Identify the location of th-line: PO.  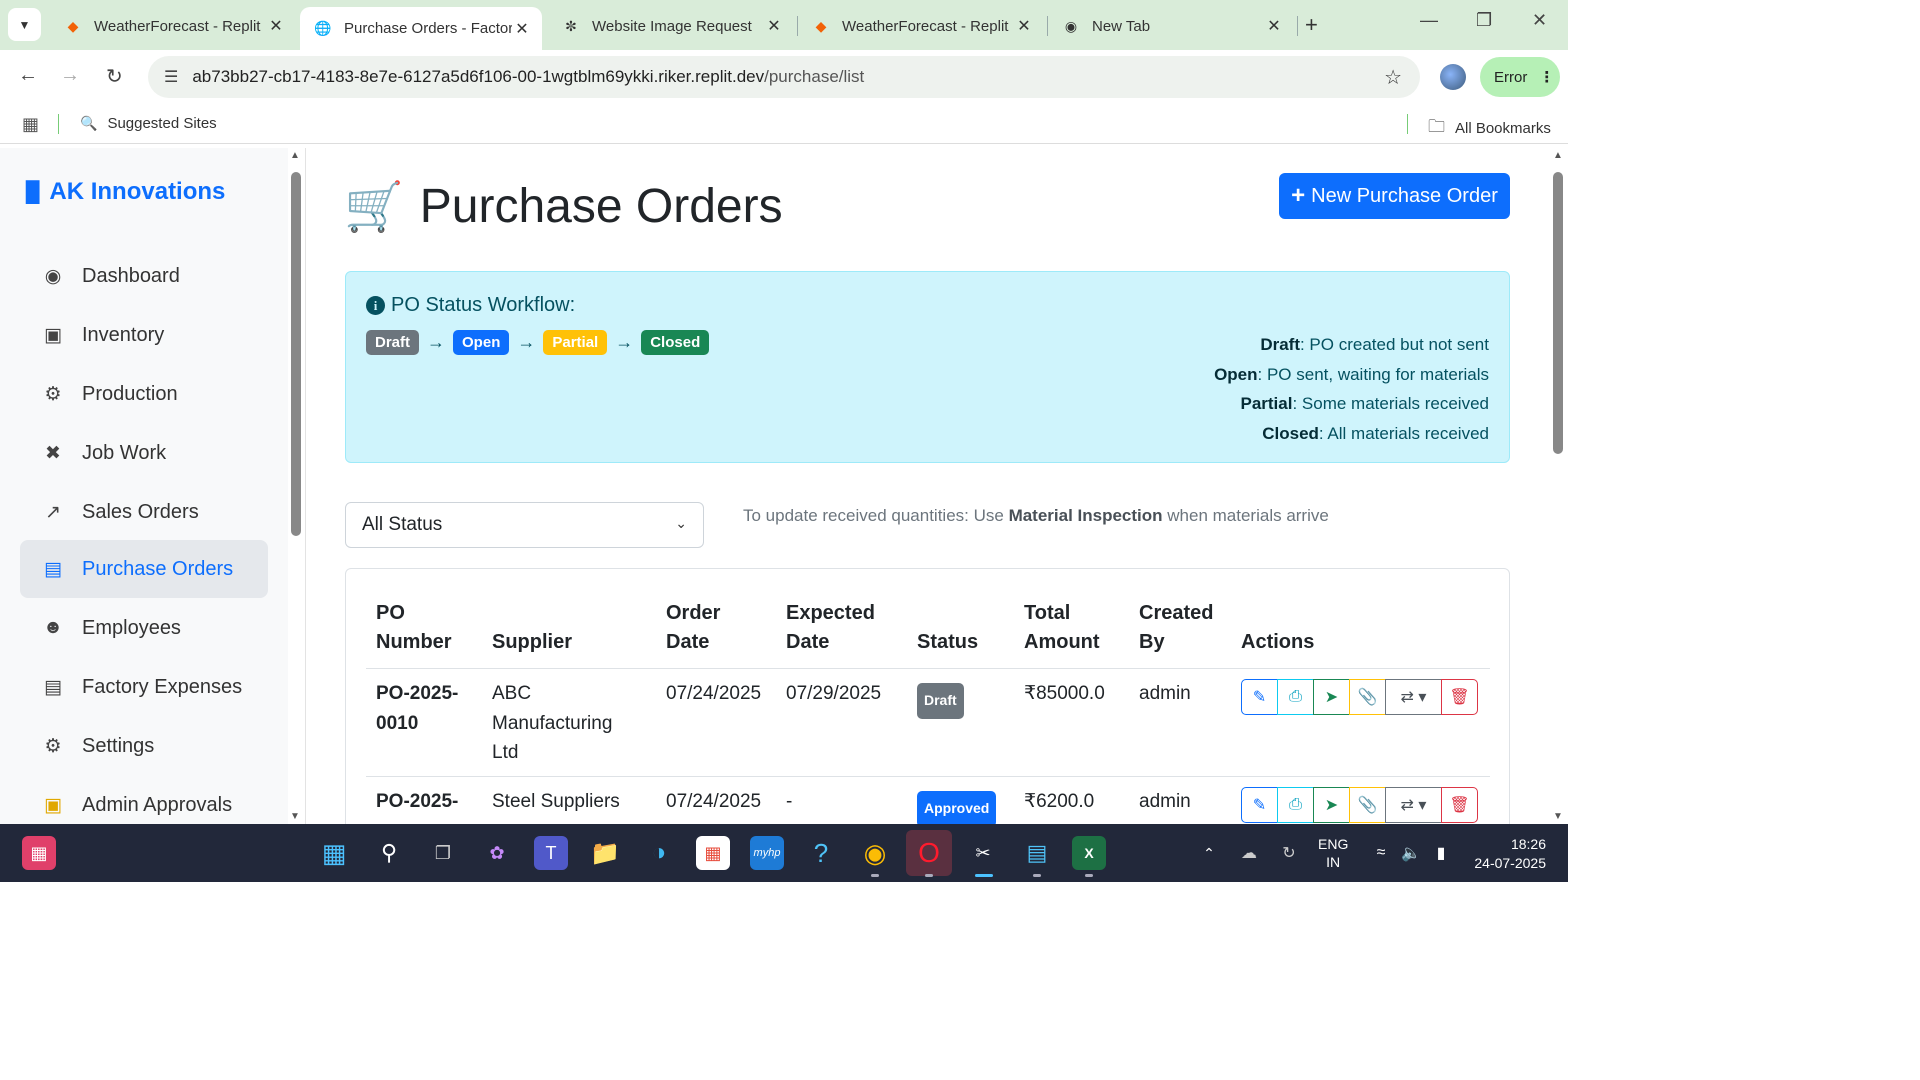
(390, 613).